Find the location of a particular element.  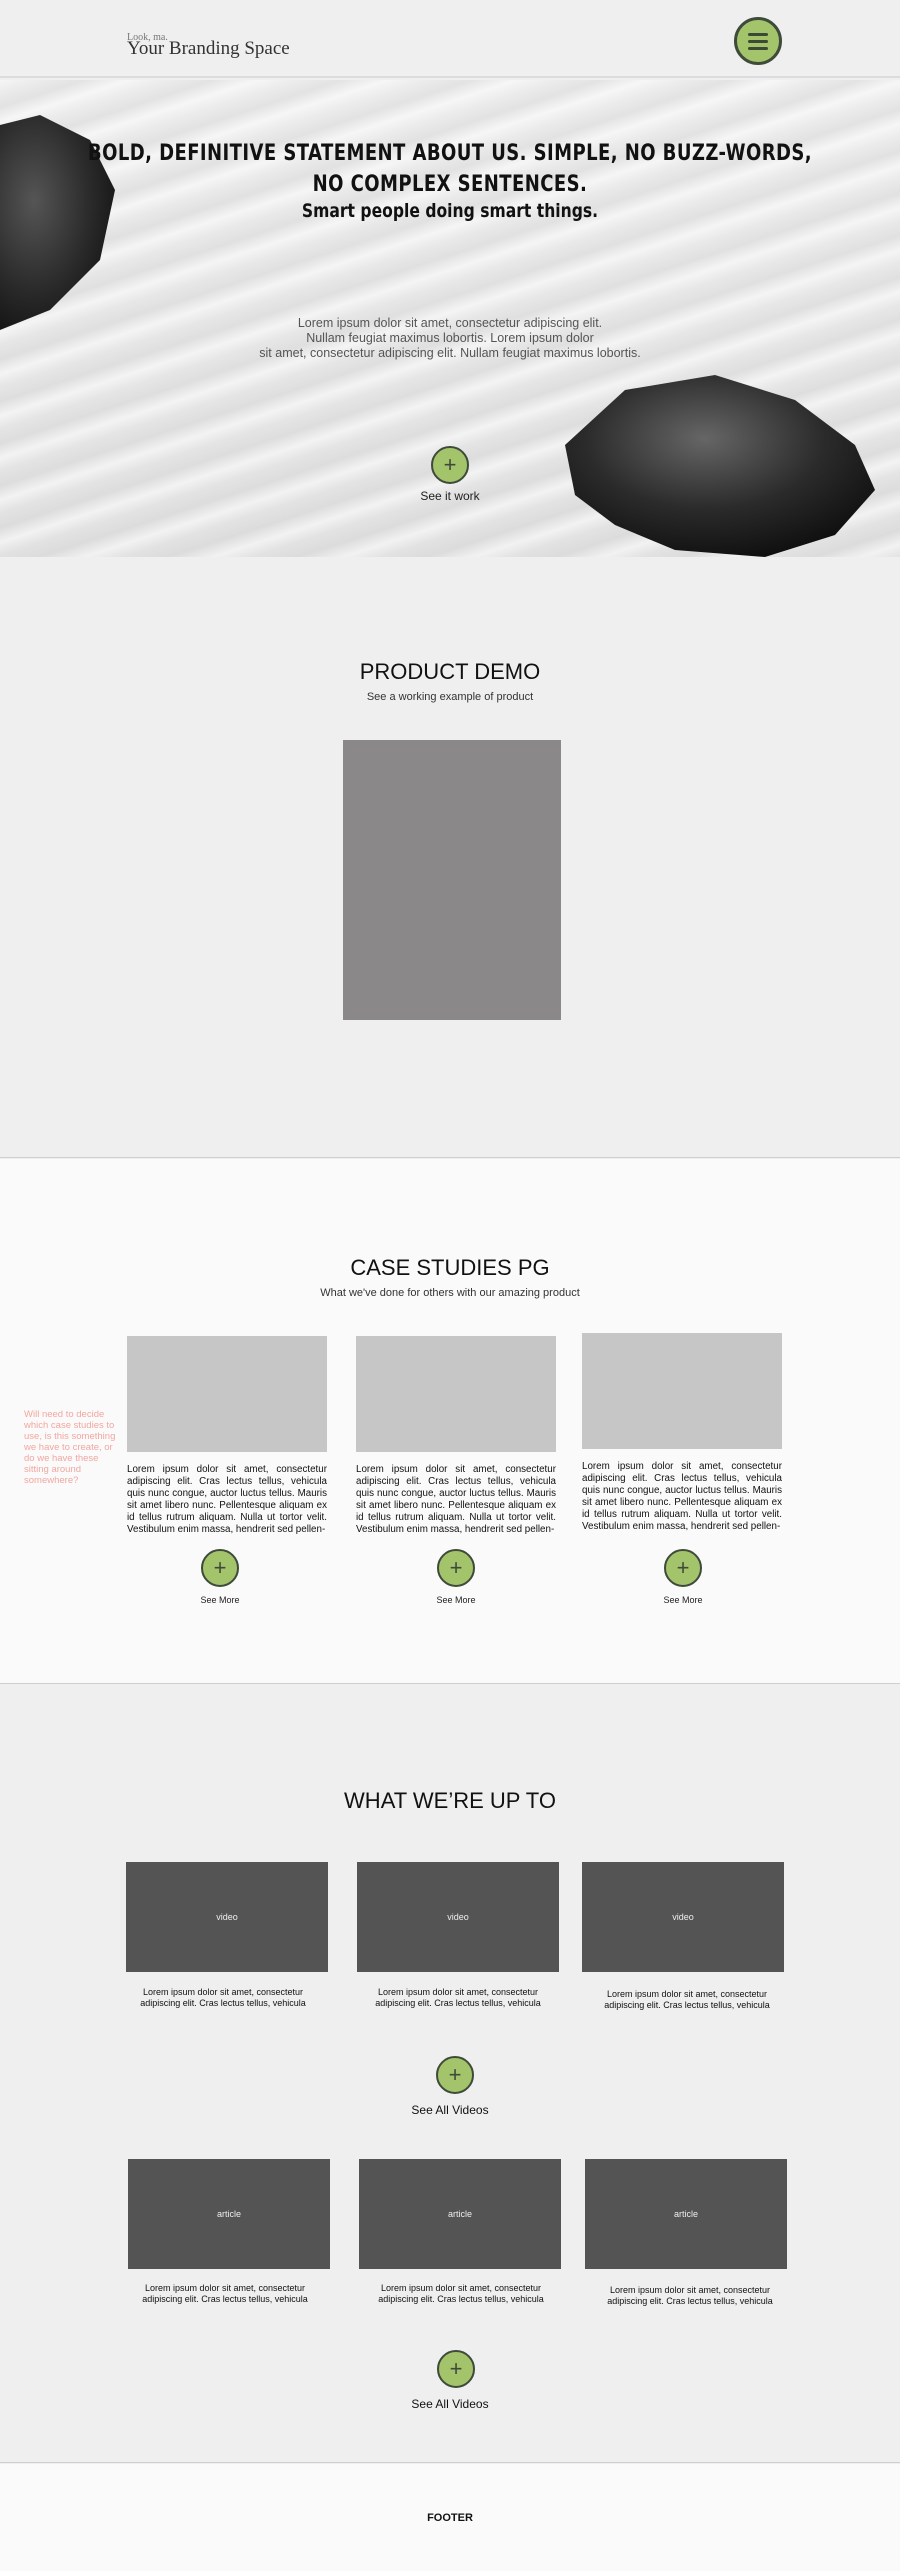

see-it-work-button: + is located at coordinates (450, 465).